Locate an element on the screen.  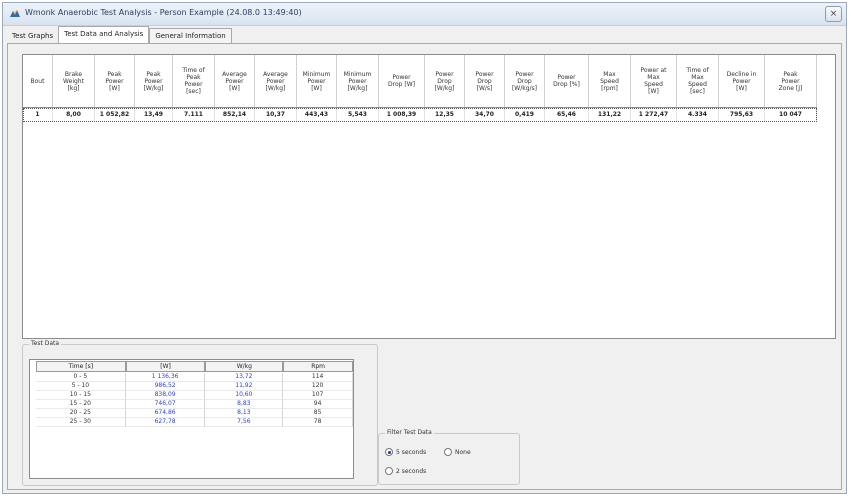
column-header: Bout is located at coordinates (38, 81).